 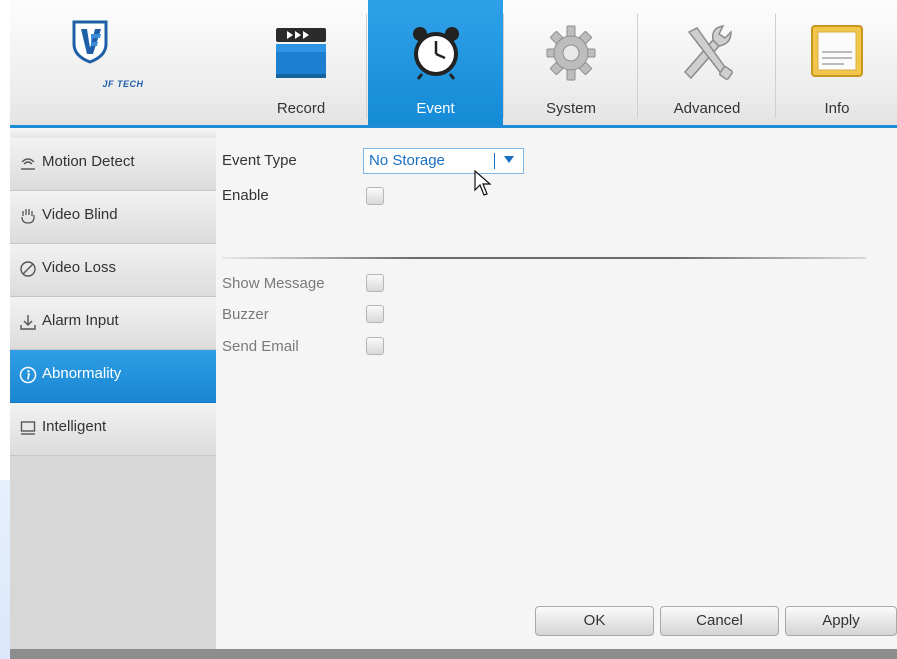 What do you see at coordinates (375, 196) in the screenshot?
I see `enable-checkbox` at bounding box center [375, 196].